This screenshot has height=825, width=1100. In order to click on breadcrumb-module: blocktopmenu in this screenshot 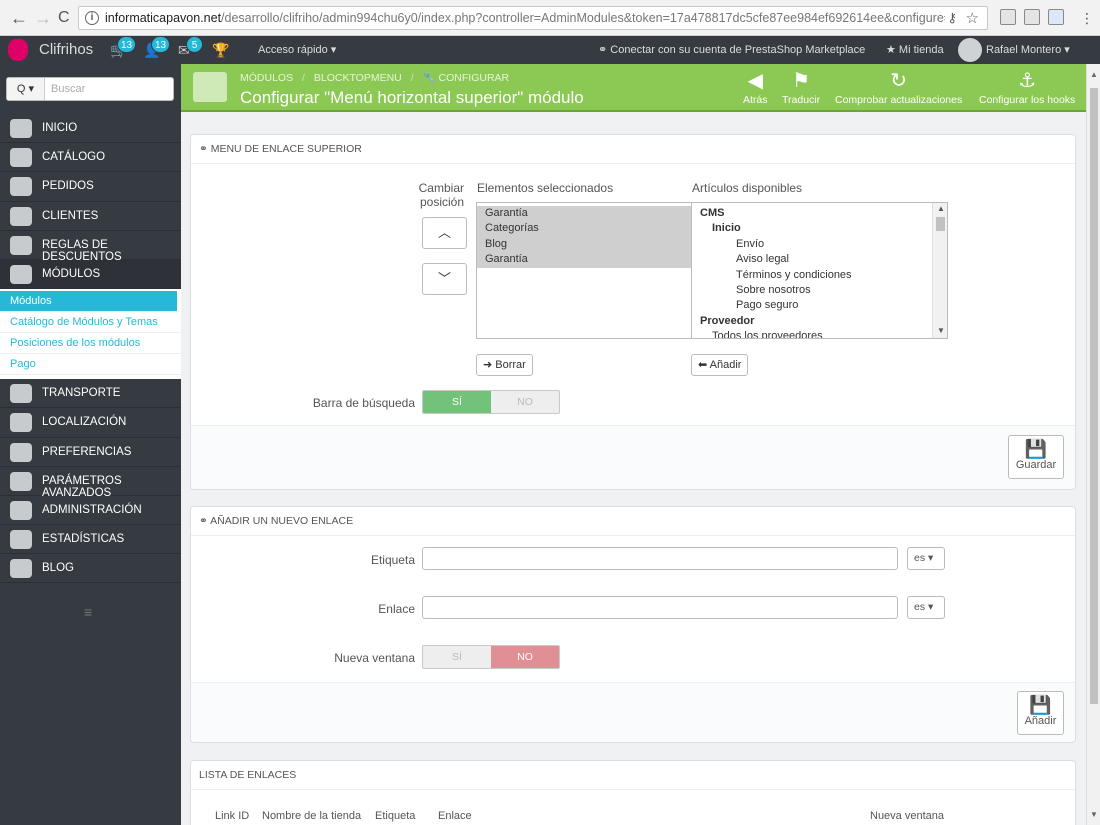, I will do `click(358, 78)`.